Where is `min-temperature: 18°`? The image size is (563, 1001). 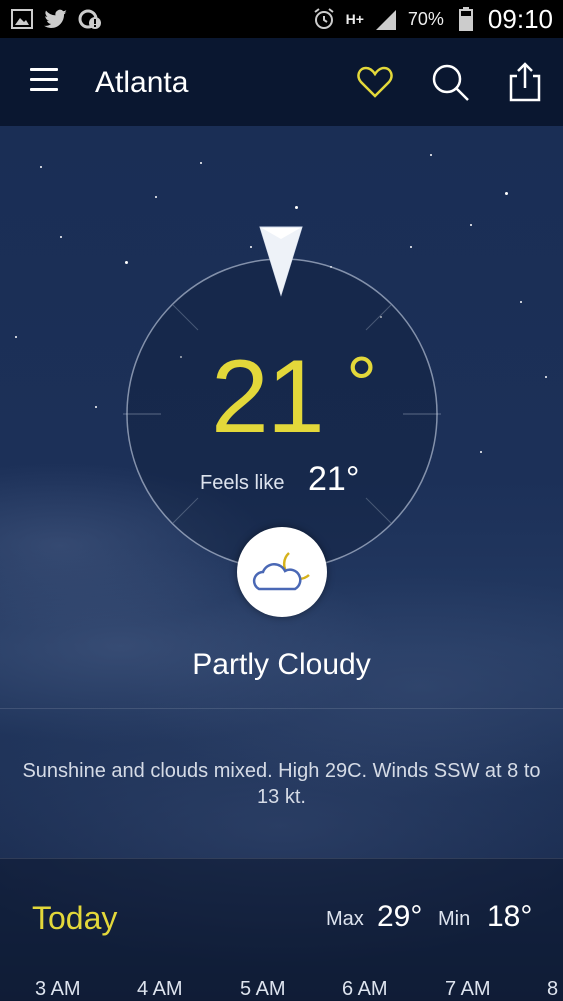
min-temperature: 18° is located at coordinates (510, 916).